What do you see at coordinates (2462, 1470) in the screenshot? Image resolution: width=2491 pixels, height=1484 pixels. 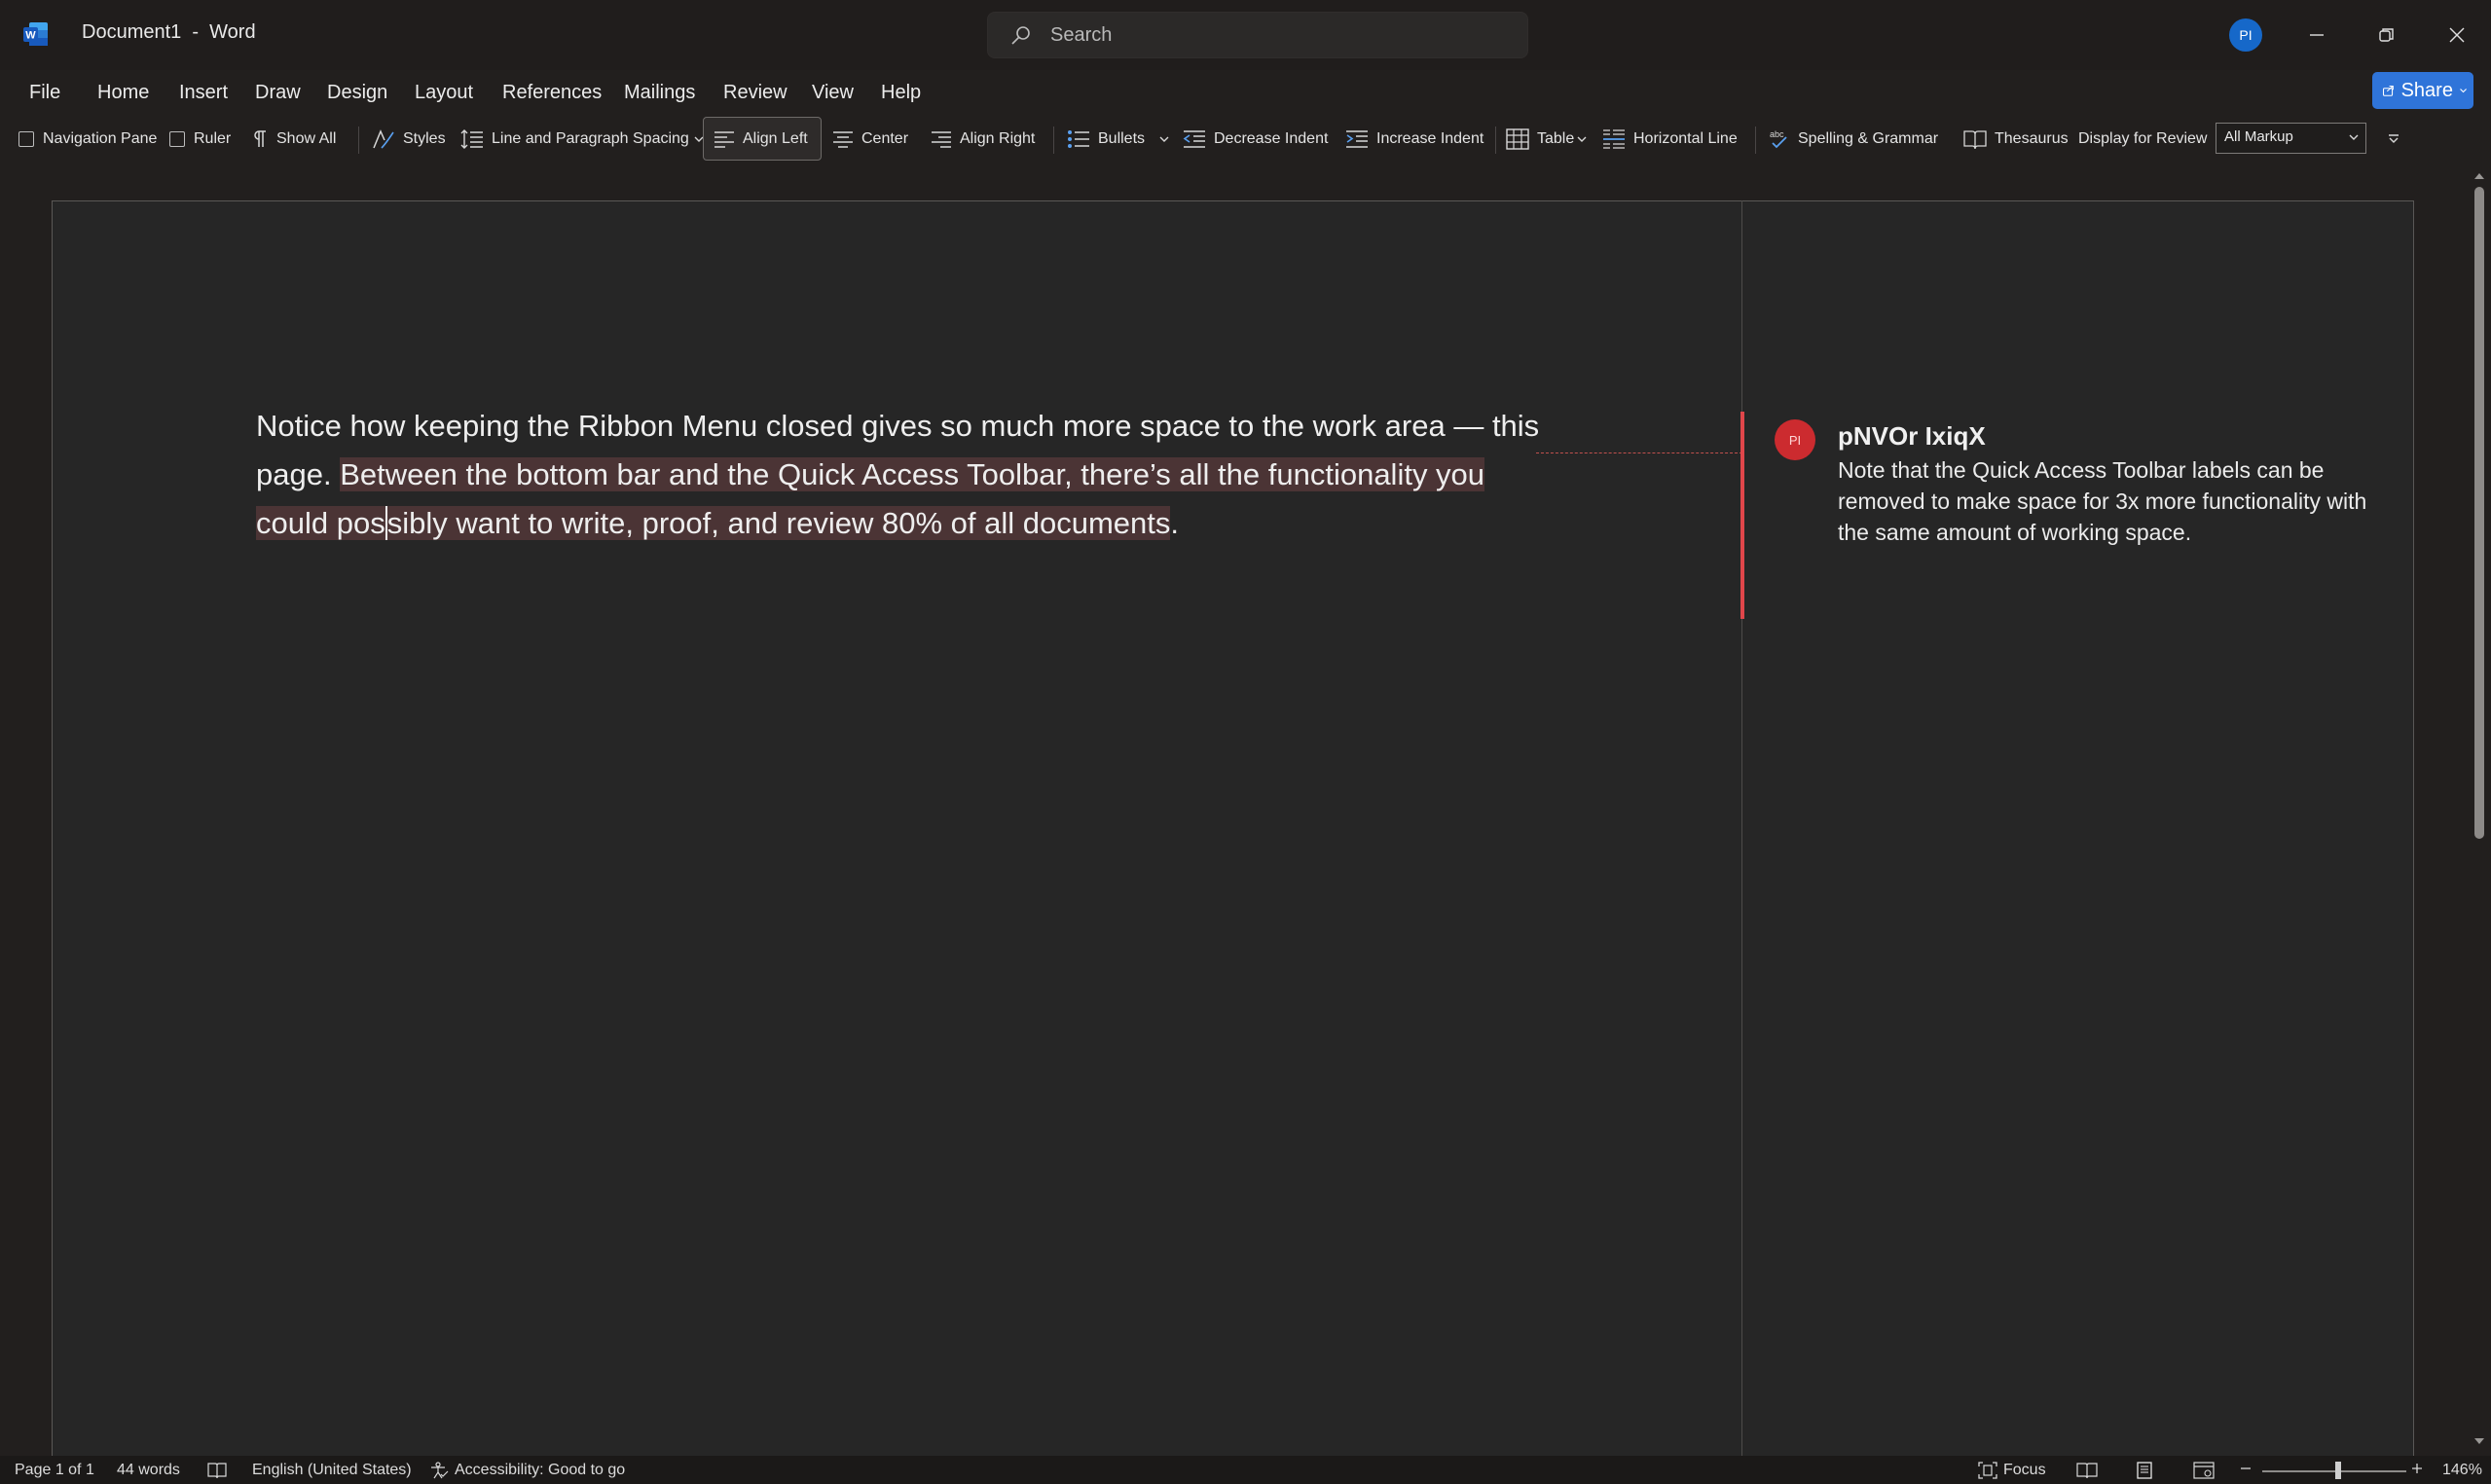 I see `zoom-level: 146%` at bounding box center [2462, 1470].